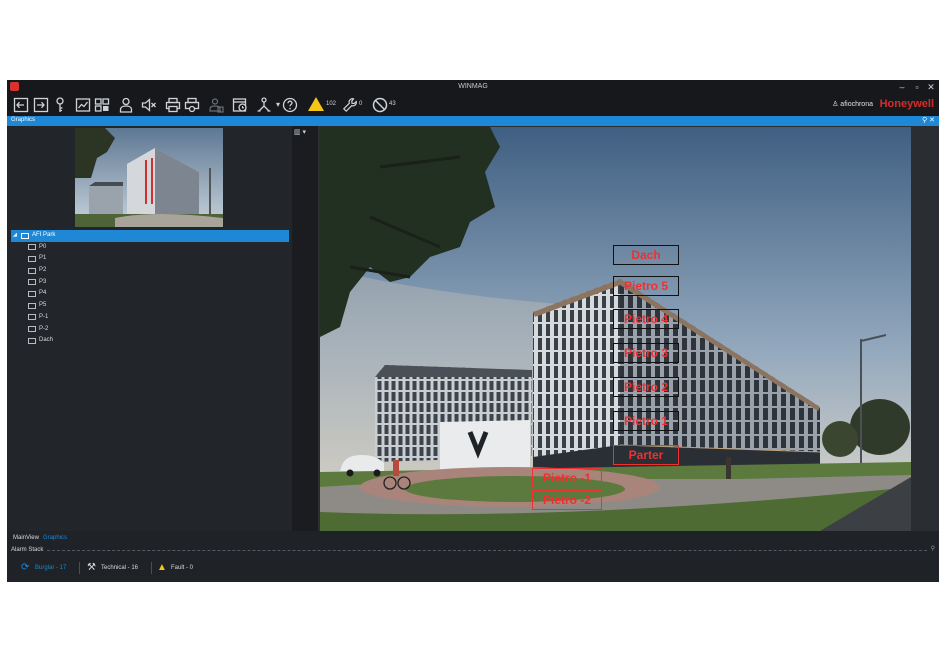 This screenshot has width=946, height=663. Describe the element at coordinates (931, 87) in the screenshot. I see `close-button: ✕` at that location.